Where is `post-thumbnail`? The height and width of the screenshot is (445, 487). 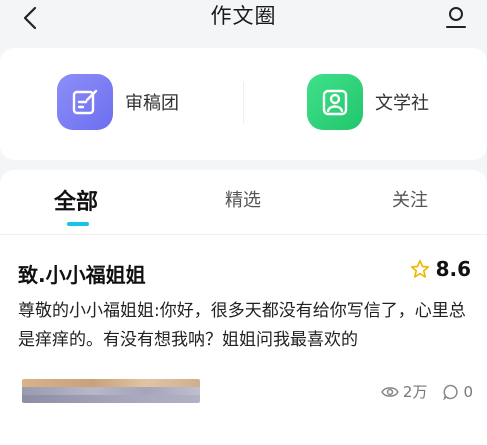
post-thumbnail is located at coordinates (111, 391).